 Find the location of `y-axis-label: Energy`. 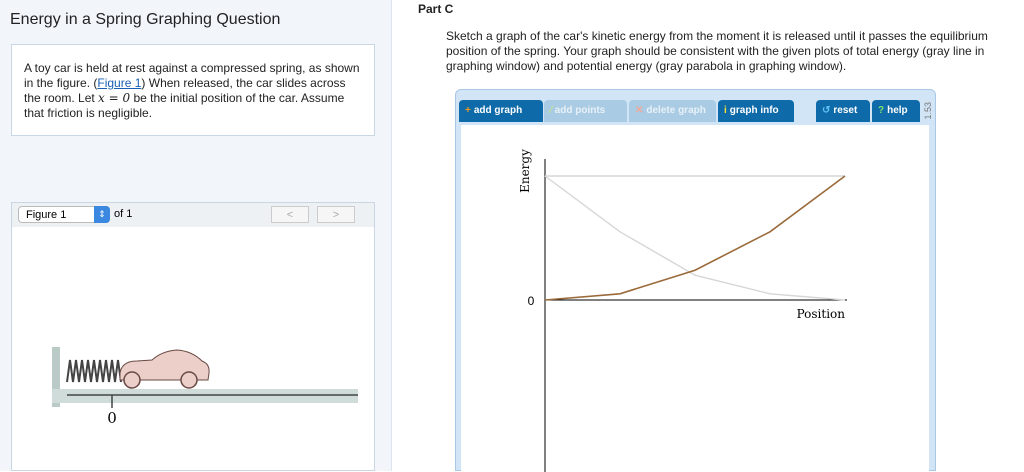

y-axis-label: Energy is located at coordinates (525, 171).